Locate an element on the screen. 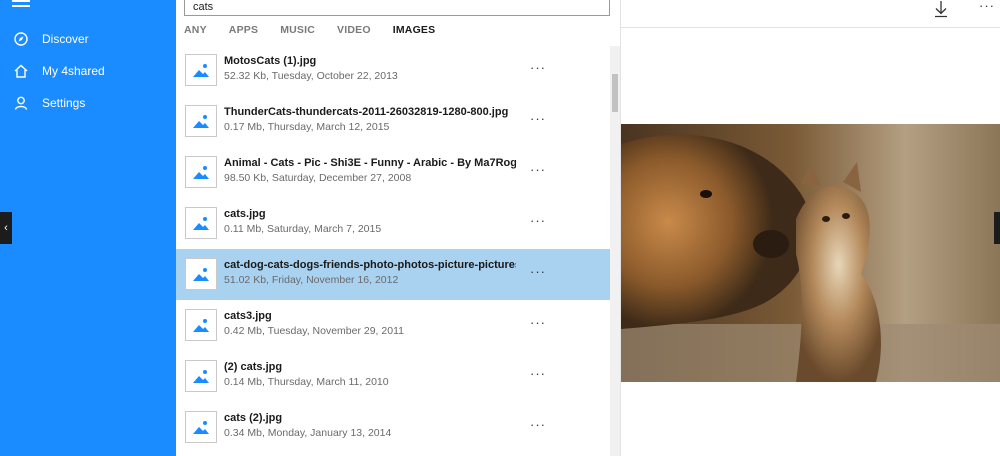 Image resolution: width=1000 pixels, height=456 pixels. file-meta: 0.11 Mb, Saturday, March 7, 2015 is located at coordinates (303, 229).